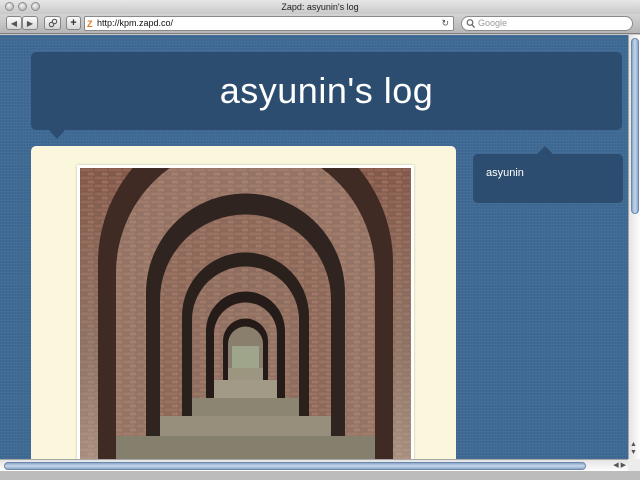  I want to click on search-icon, so click(471, 24).